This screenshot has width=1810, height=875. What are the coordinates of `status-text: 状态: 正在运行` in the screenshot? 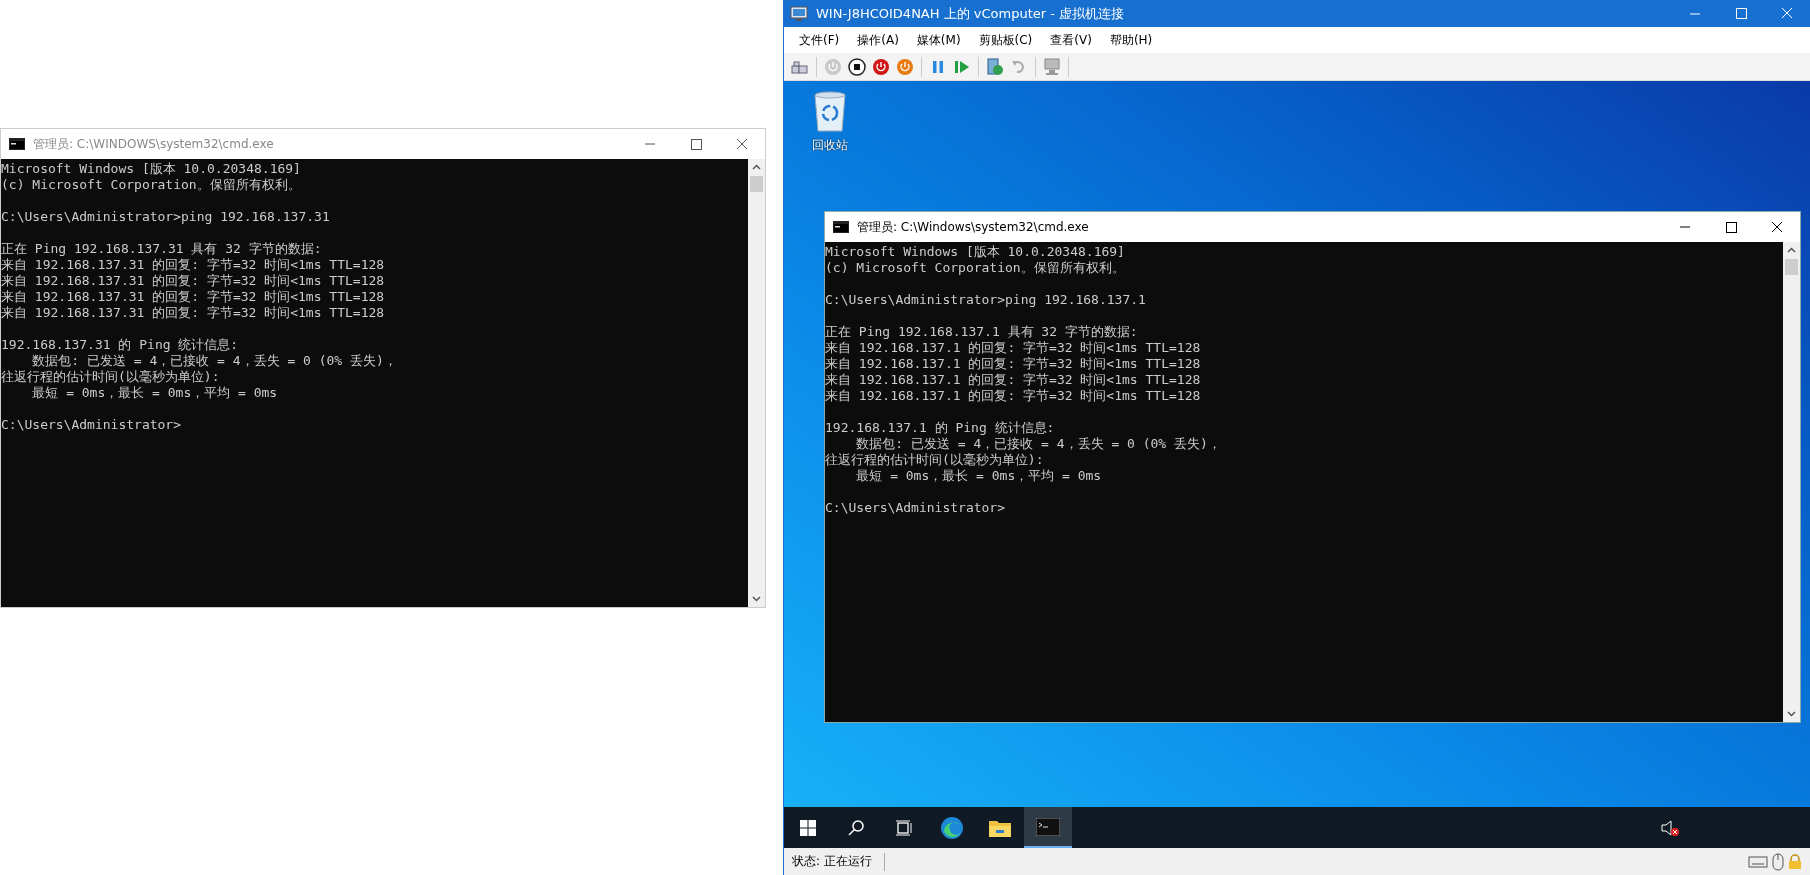 It's located at (832, 861).